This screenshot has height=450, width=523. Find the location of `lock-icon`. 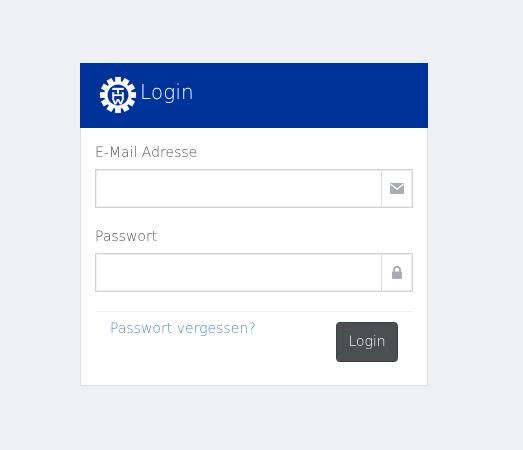

lock-icon is located at coordinates (397, 272).